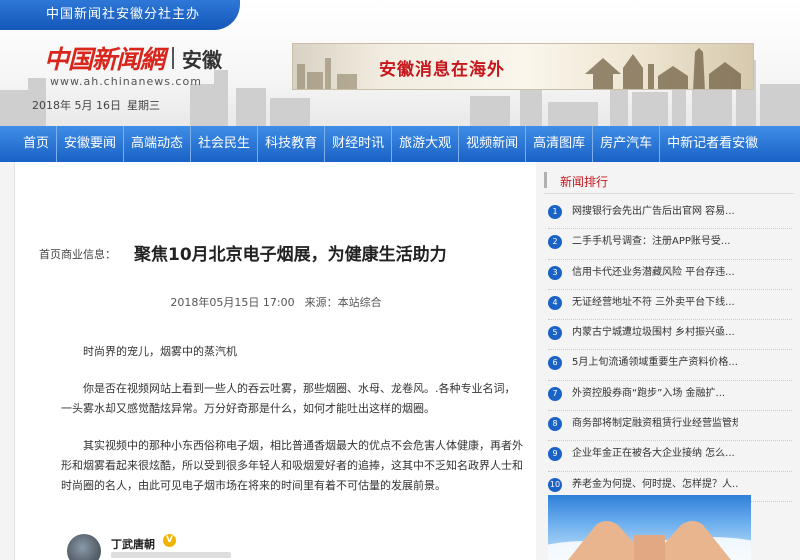 The image size is (800, 560). What do you see at coordinates (292, 144) in the screenshot?
I see `nav-item-tech-education: 科技教育` at bounding box center [292, 144].